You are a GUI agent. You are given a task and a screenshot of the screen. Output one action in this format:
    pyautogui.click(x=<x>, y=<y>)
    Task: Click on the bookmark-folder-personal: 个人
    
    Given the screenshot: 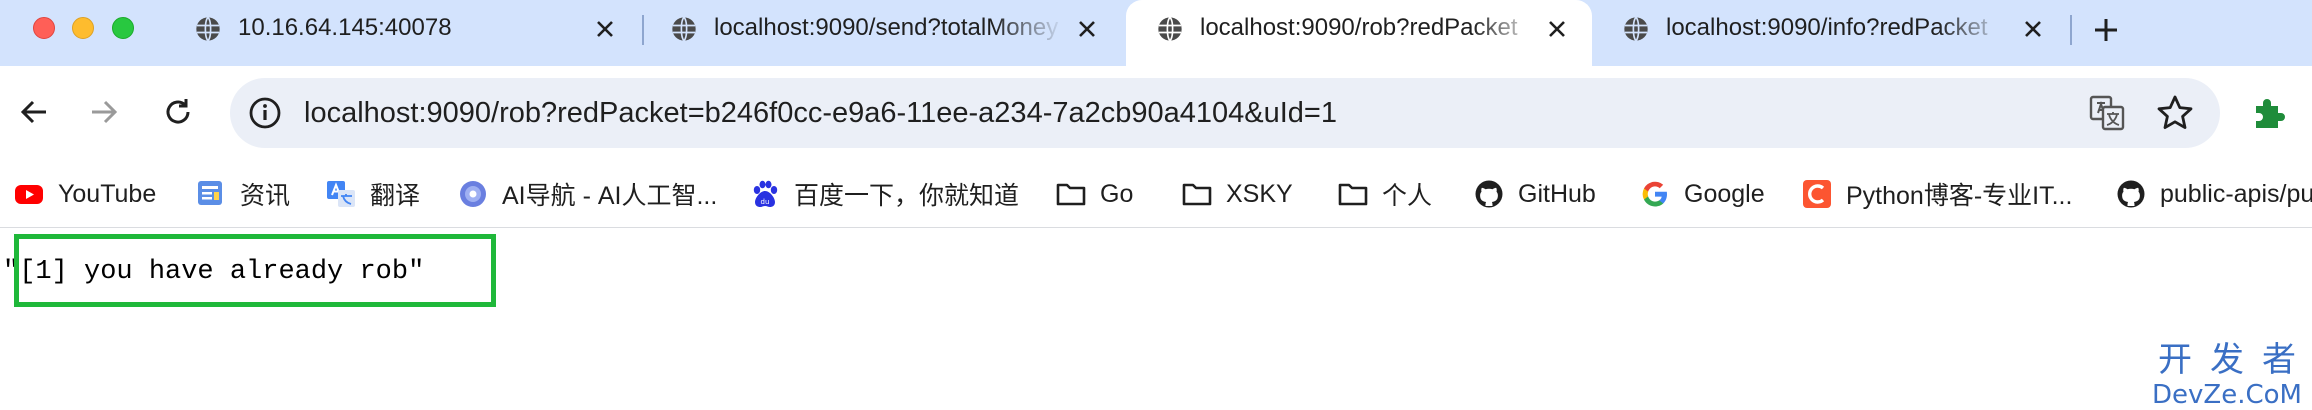 What is the action you would take?
    pyautogui.click(x=1385, y=193)
    